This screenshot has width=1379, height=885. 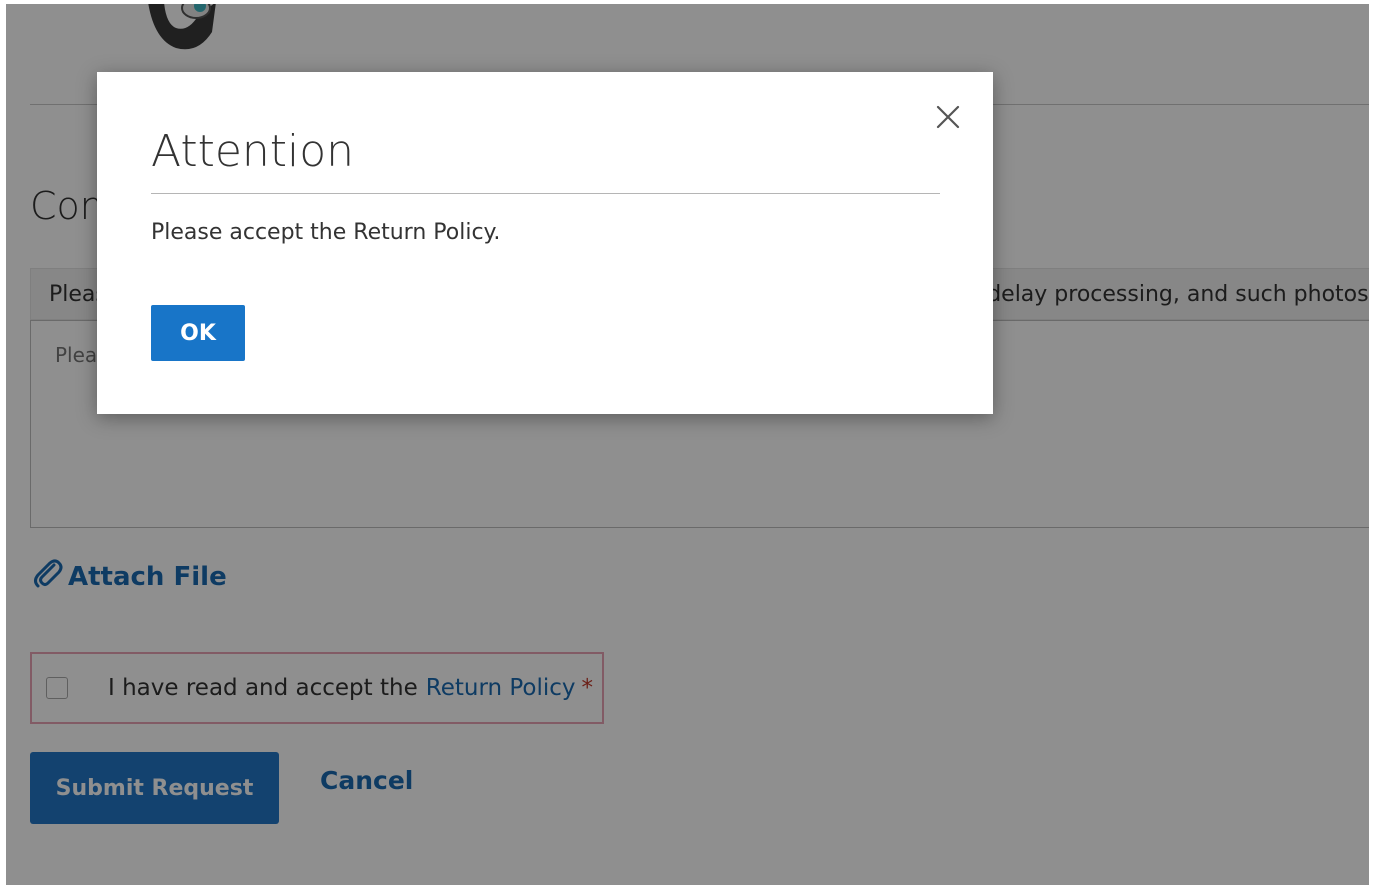 I want to click on dialog-message: Please accept the Return Policy., so click(x=326, y=232).